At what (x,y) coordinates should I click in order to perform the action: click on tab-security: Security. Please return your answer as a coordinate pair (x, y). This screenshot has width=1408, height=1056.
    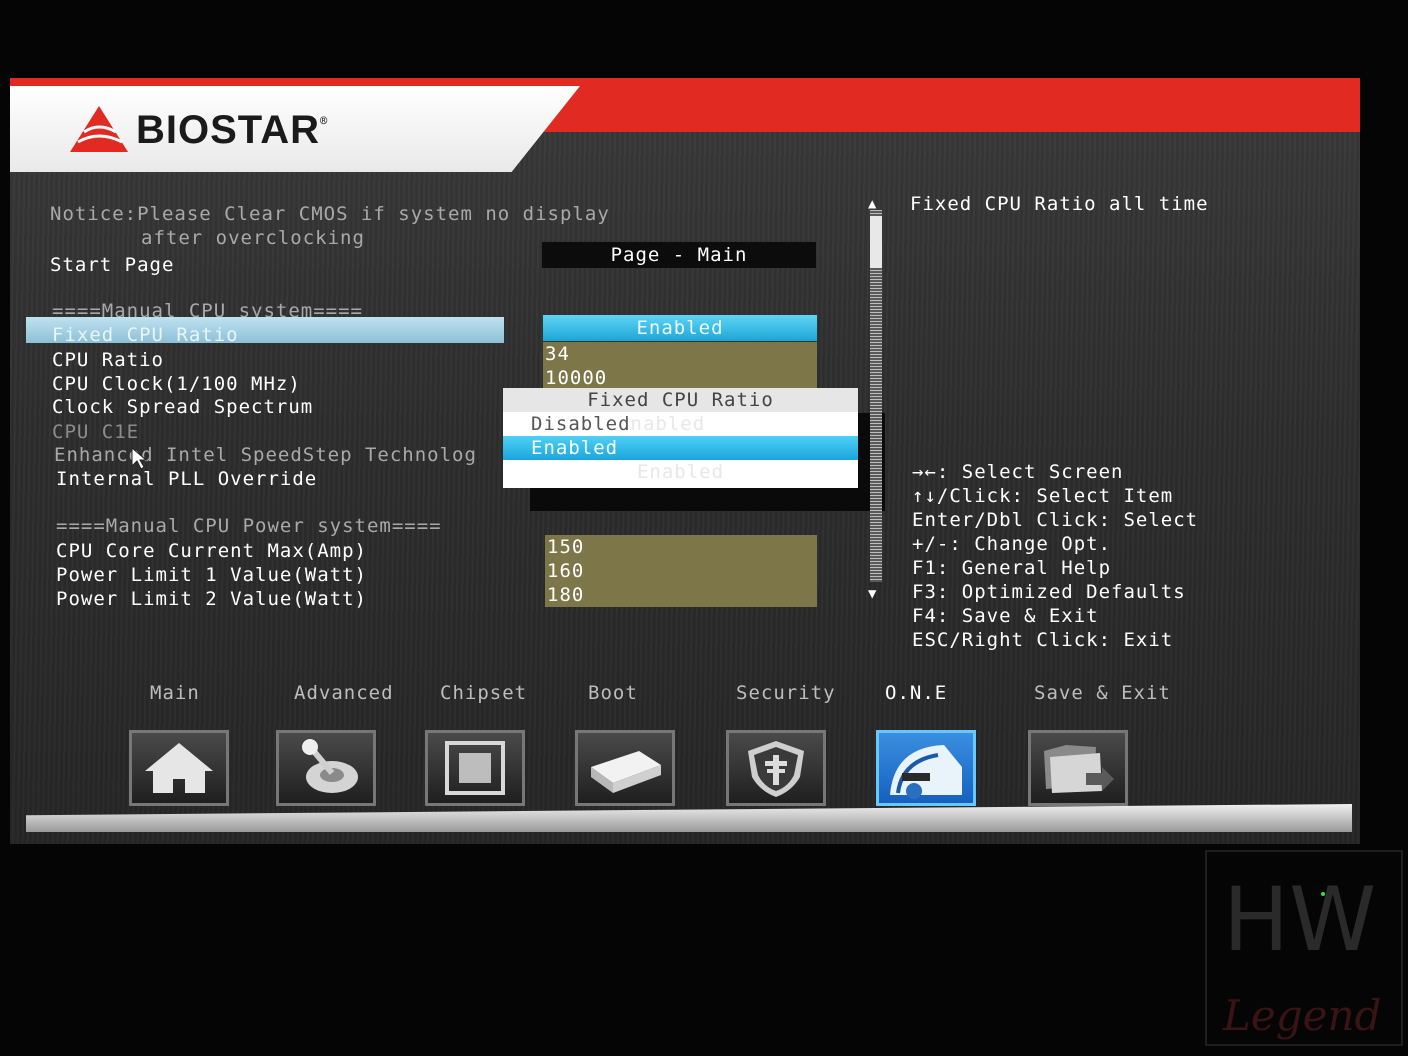
    Looking at the image, I should click on (786, 693).